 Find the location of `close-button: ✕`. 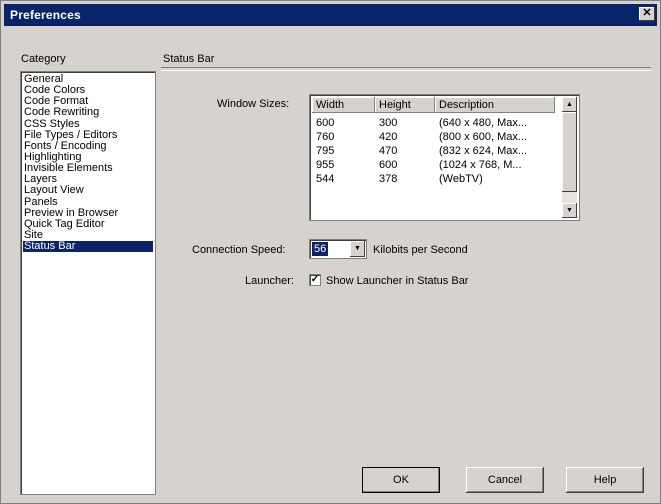

close-button: ✕ is located at coordinates (647, 14).